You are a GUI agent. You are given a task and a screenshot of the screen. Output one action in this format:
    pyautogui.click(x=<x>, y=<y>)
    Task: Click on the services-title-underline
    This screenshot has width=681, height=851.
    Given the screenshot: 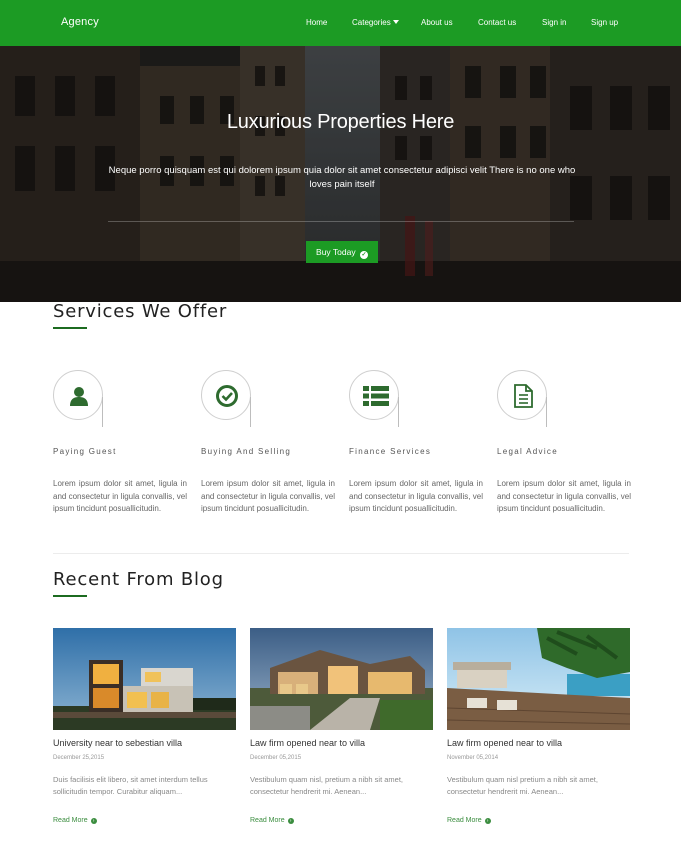 What is the action you would take?
    pyautogui.click(x=70, y=328)
    